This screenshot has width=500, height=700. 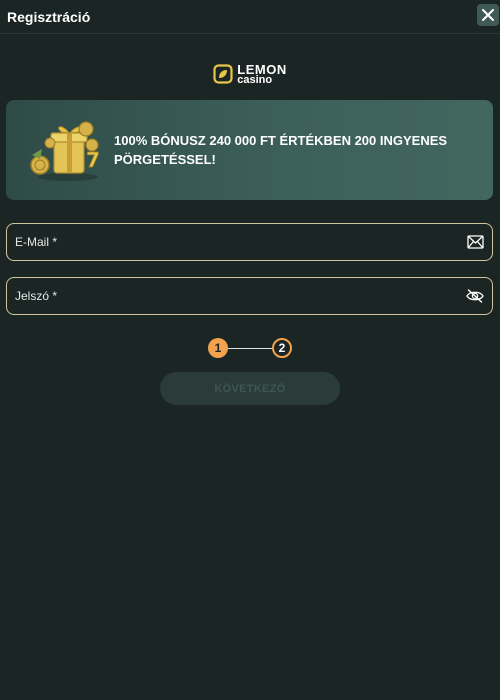 I want to click on email-field: E-Mail *, so click(x=249, y=242).